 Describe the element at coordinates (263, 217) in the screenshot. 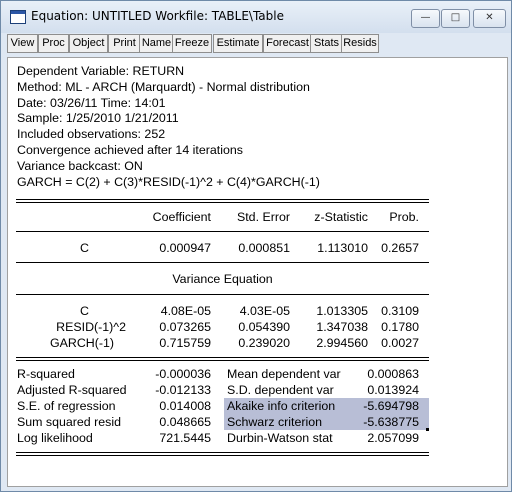

I see `col-header-std-error: Std. Error` at that location.